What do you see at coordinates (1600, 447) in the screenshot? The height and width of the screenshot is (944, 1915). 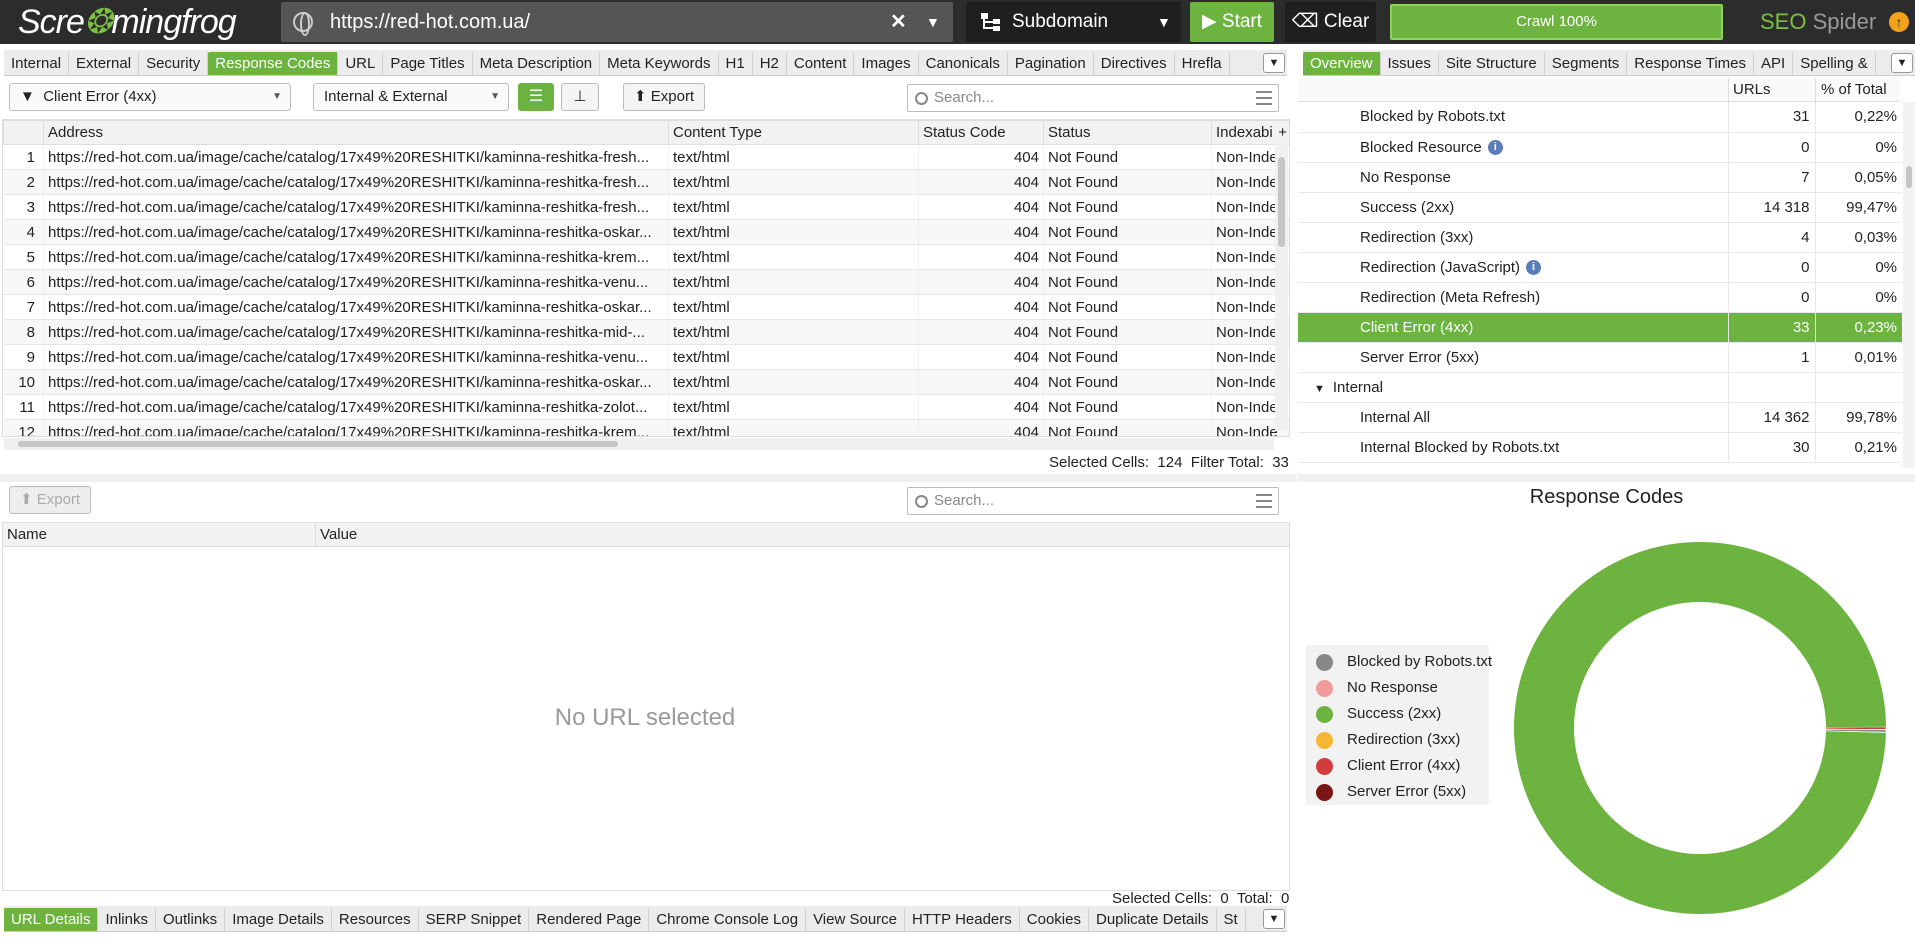 I see `overview-row: Internal Blocked by Robots.txt 30 0,21%` at bounding box center [1600, 447].